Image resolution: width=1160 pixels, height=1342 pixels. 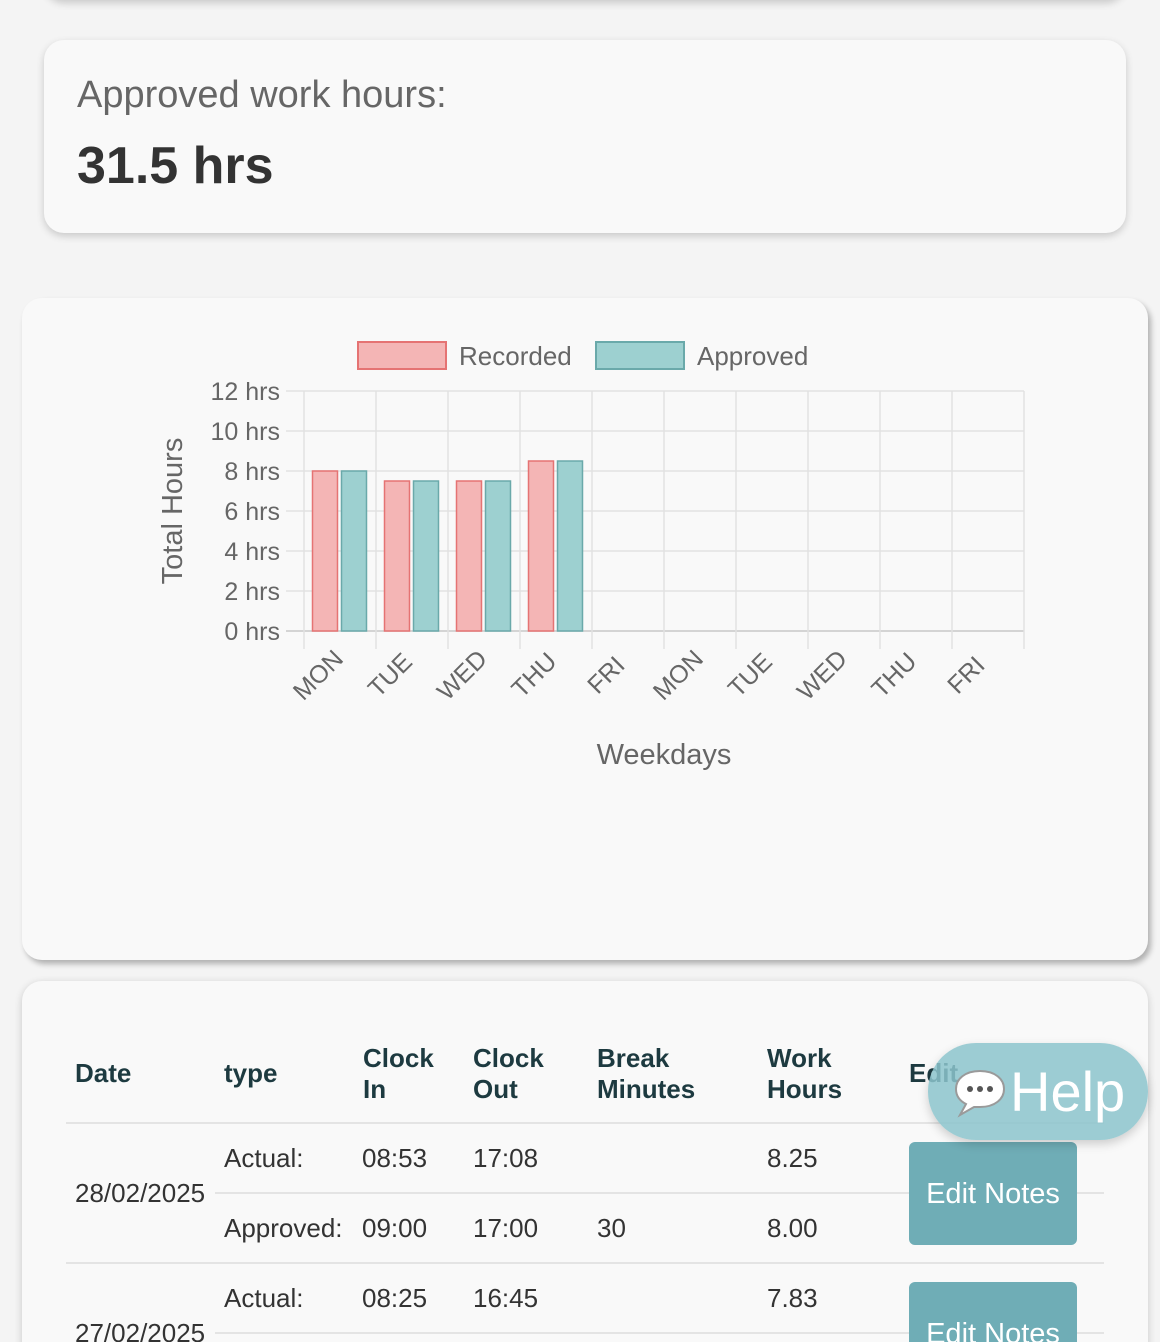 I want to click on row1-approved-clock-out: 17:00, so click(x=506, y=1228).